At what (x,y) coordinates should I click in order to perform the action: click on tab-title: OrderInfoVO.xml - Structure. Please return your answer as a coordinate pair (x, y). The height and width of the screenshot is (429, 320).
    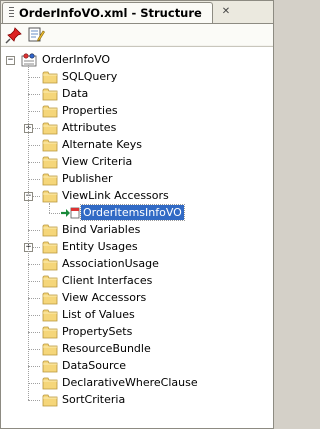
    Looking at the image, I should click on (110, 13).